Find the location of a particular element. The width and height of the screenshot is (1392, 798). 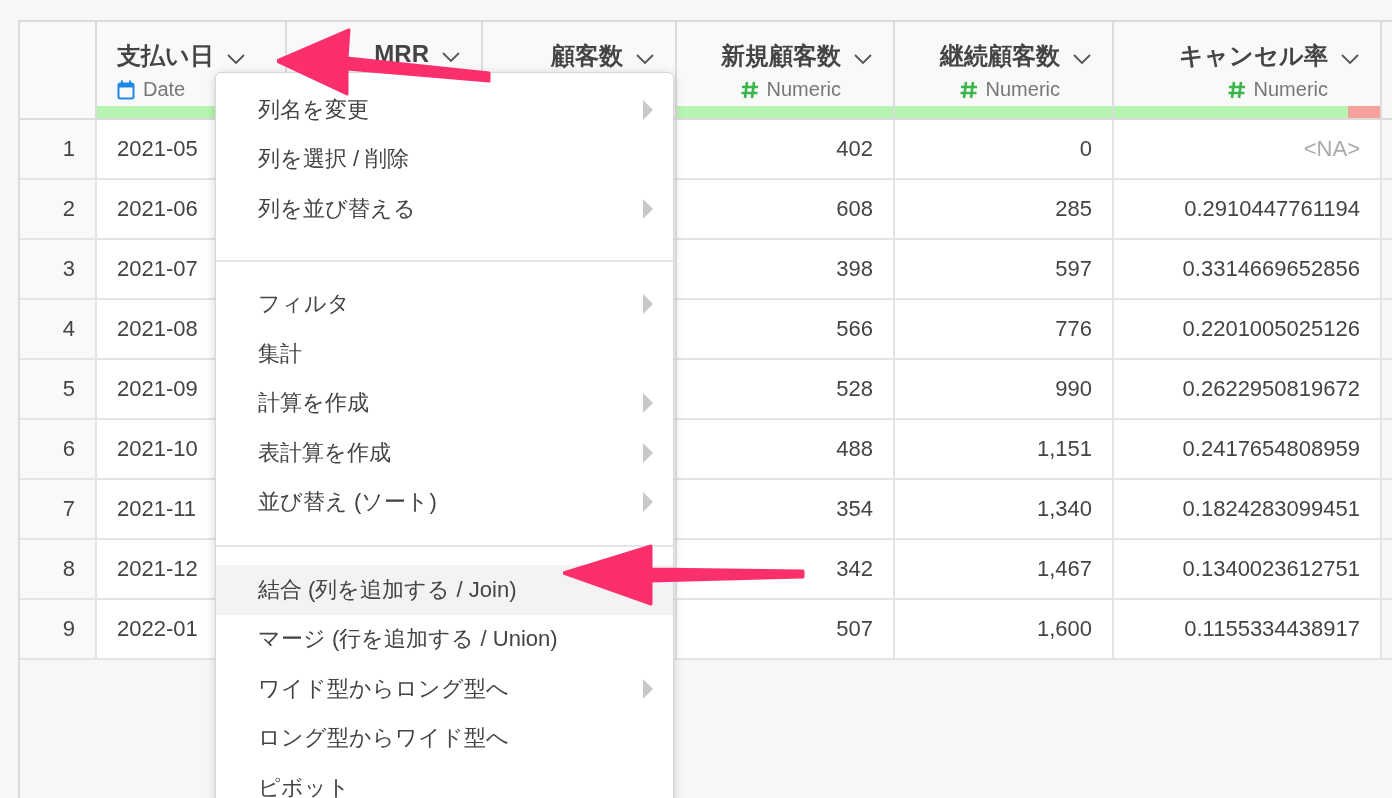

row-number: 8 is located at coordinates (68, 569).